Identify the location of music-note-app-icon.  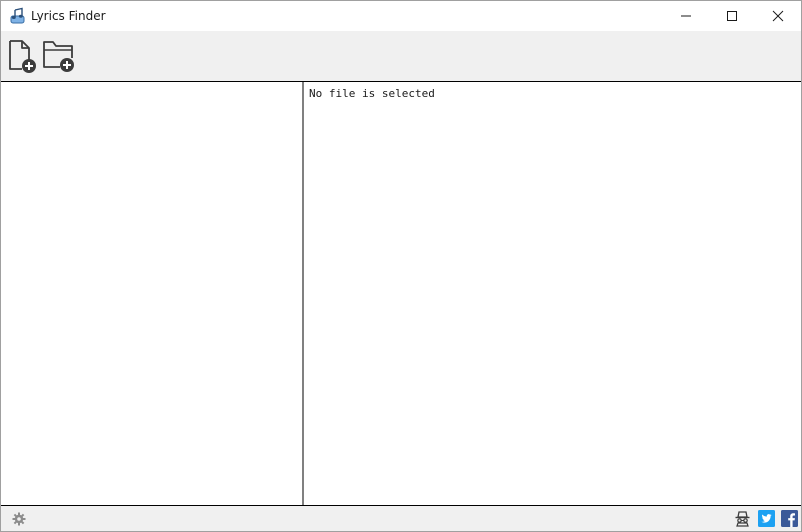
(17, 15).